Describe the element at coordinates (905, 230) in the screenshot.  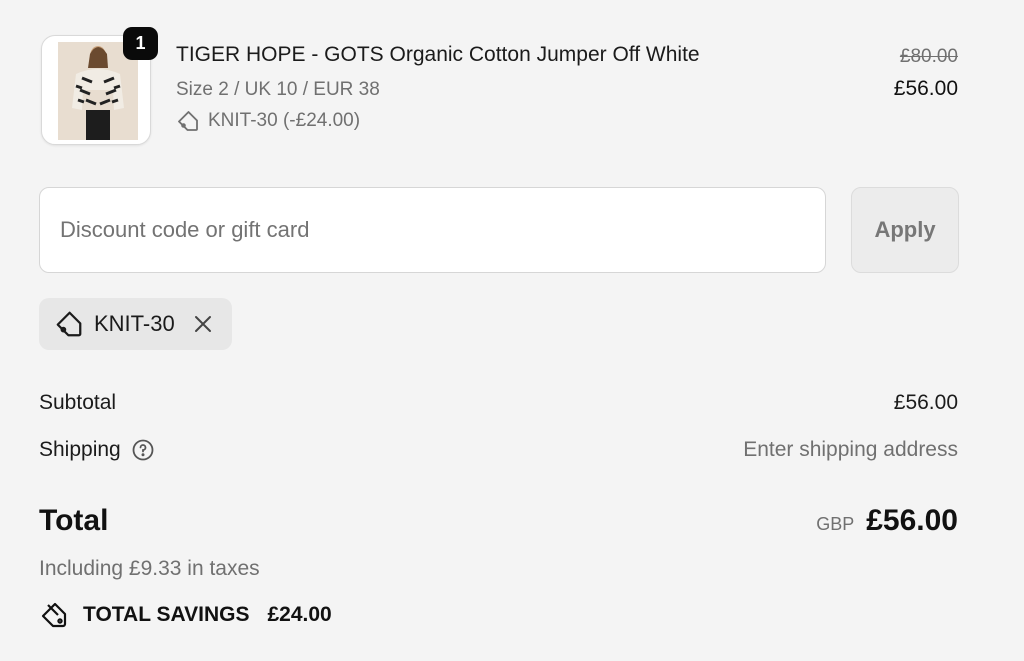
I see `apply-button: Apply` at that location.